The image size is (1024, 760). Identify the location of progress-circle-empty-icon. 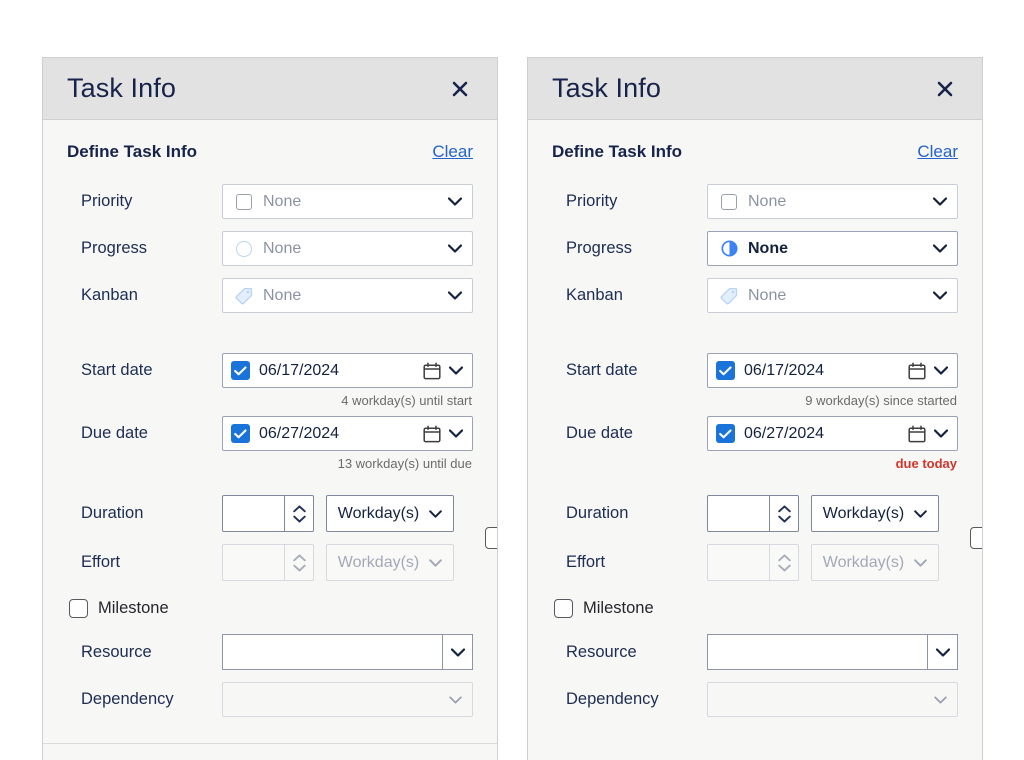
(244, 249).